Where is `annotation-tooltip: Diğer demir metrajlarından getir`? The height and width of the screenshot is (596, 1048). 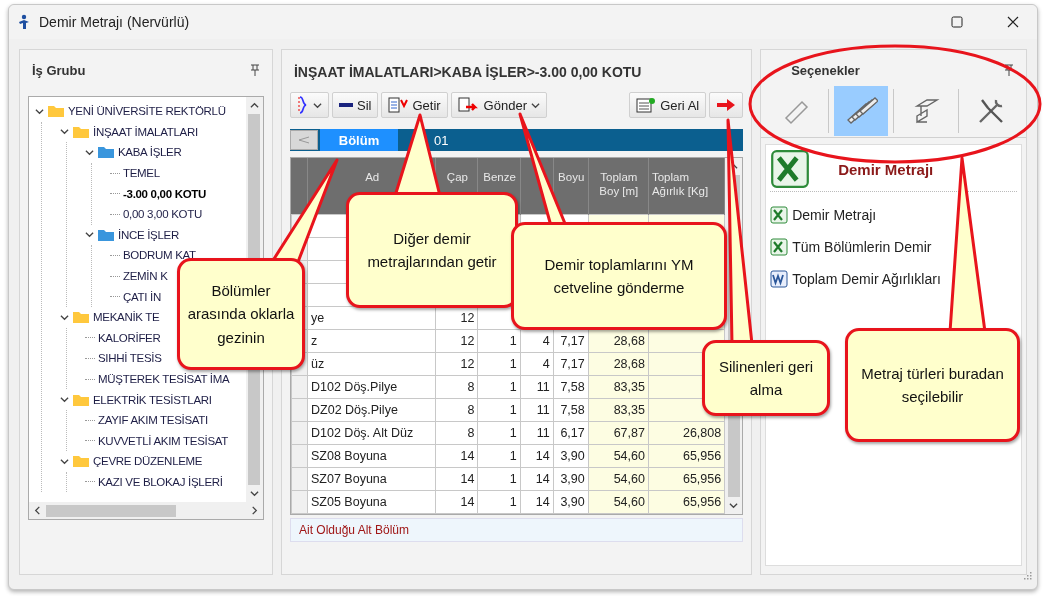 annotation-tooltip: Diğer demir metrajlarından getir is located at coordinates (432, 250).